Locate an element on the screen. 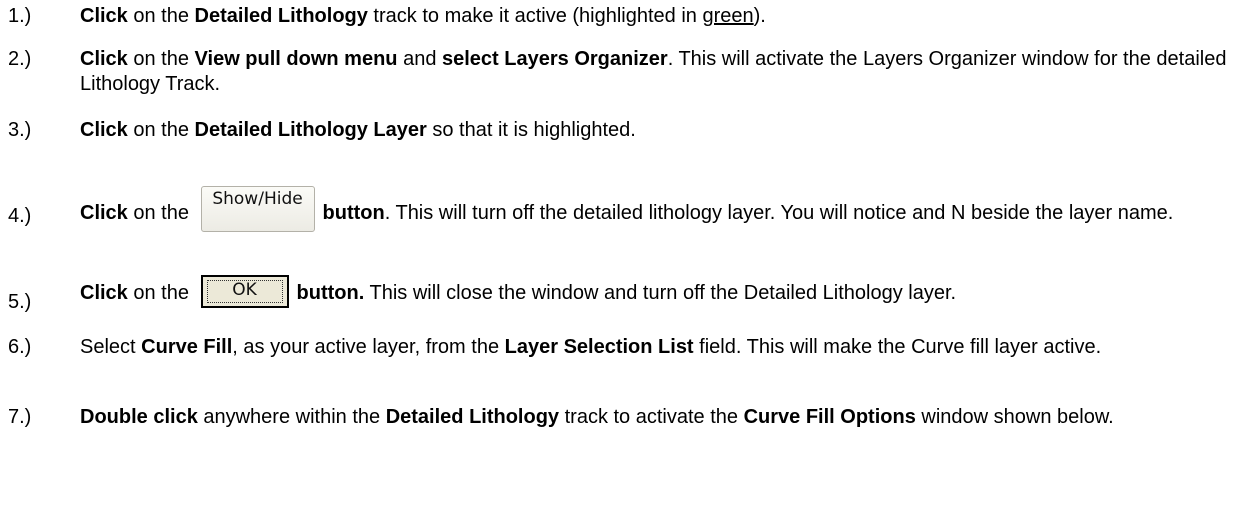 This screenshot has height=506, width=1258. text-run: anywhere within the is located at coordinates (291, 417).